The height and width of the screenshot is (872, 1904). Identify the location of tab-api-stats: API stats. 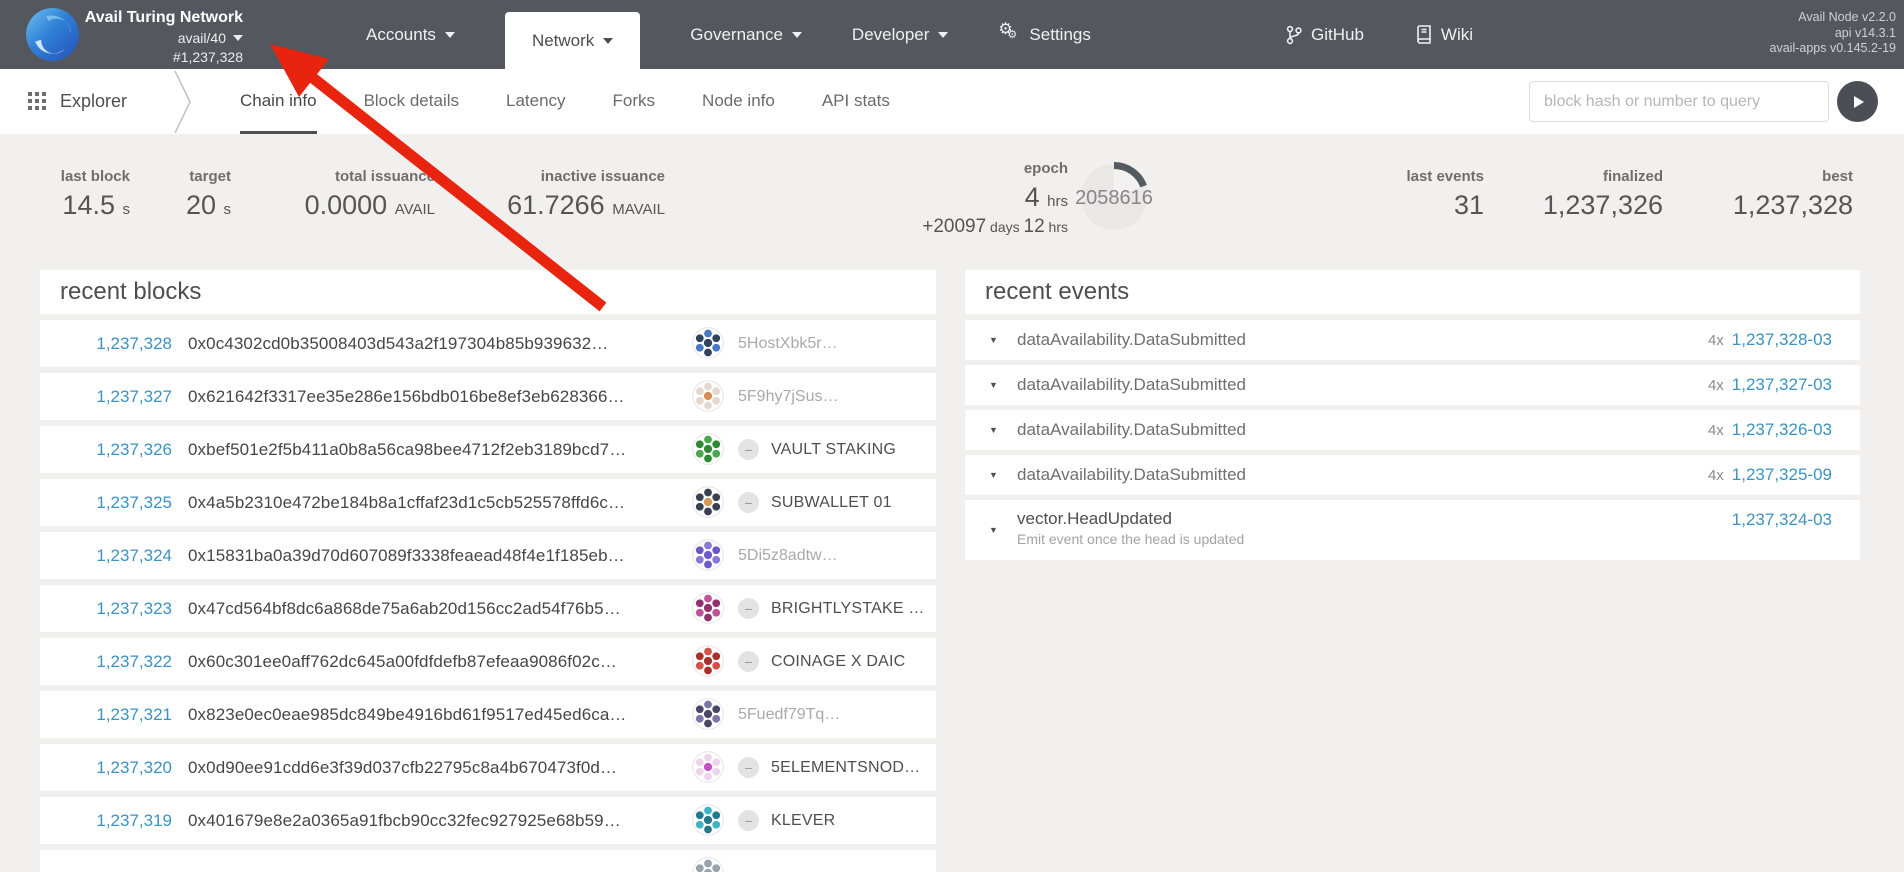
(856, 101).